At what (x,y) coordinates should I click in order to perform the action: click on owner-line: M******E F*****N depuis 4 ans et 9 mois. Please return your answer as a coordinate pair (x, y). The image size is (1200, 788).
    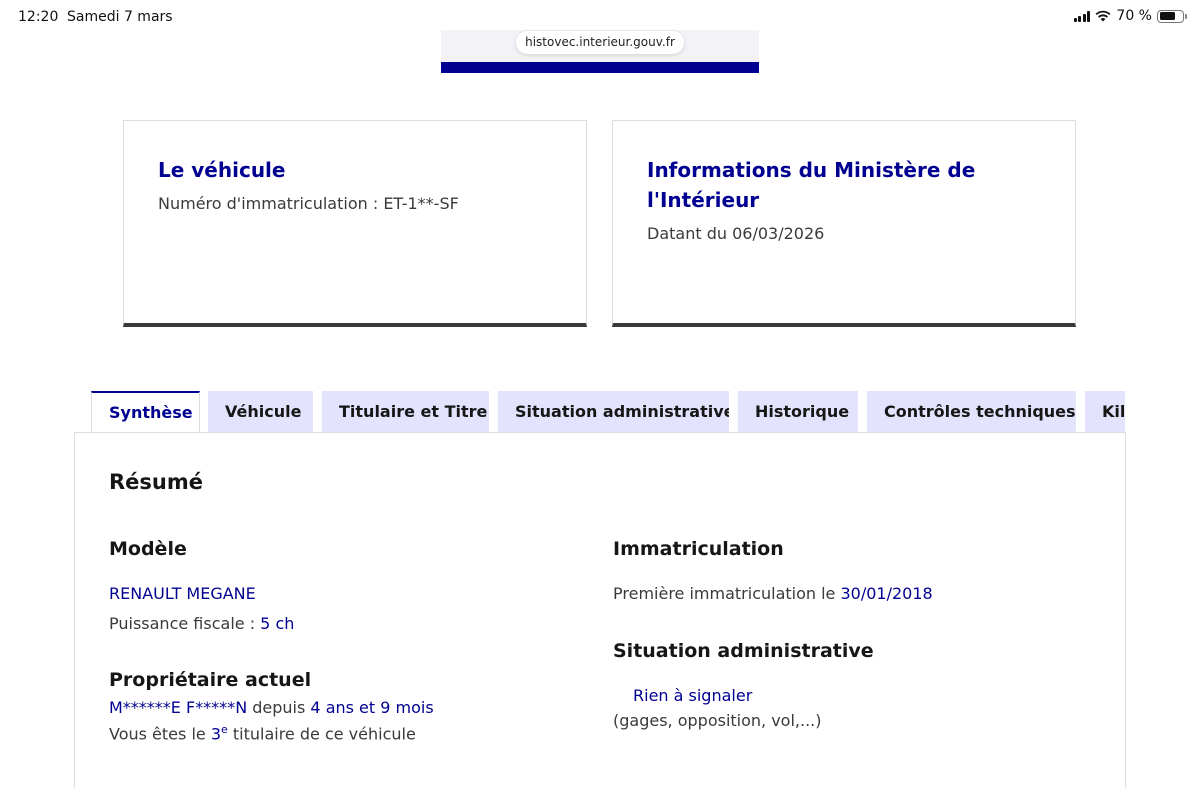
    Looking at the image, I should click on (271, 707).